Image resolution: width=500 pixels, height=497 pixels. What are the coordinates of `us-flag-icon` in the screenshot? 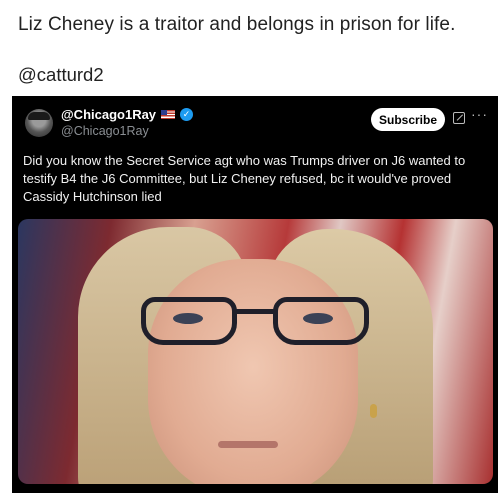 It's located at (168, 114).